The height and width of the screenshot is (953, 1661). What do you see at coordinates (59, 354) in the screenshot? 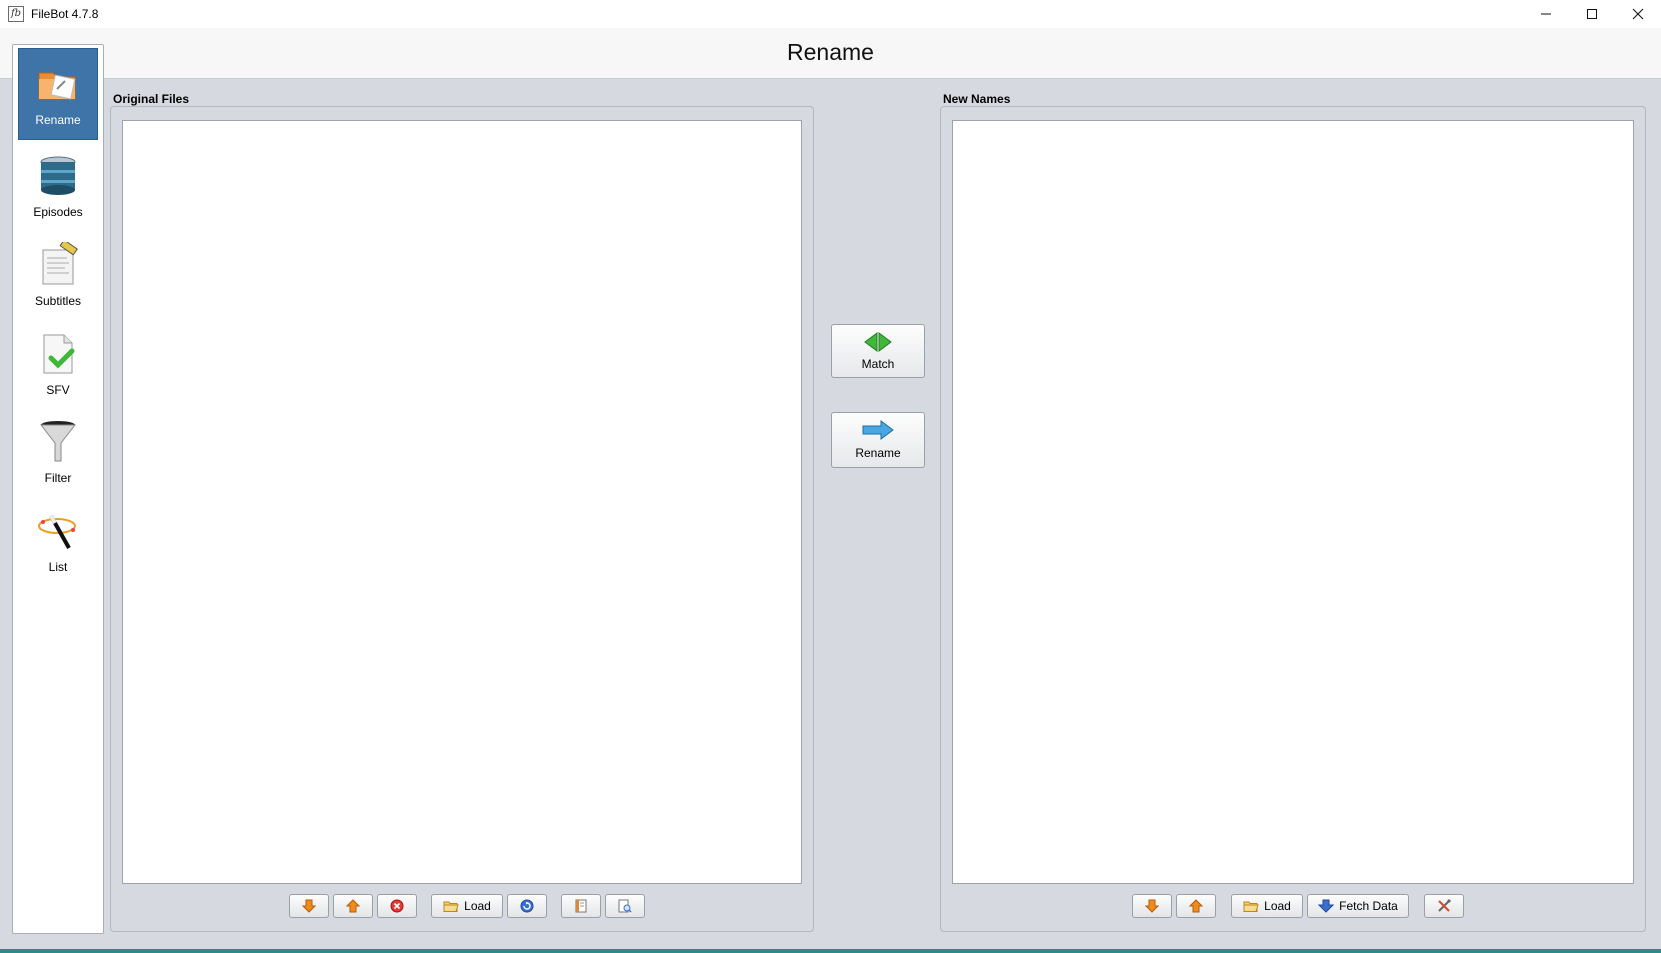
I see `checkmark-file-icon` at bounding box center [59, 354].